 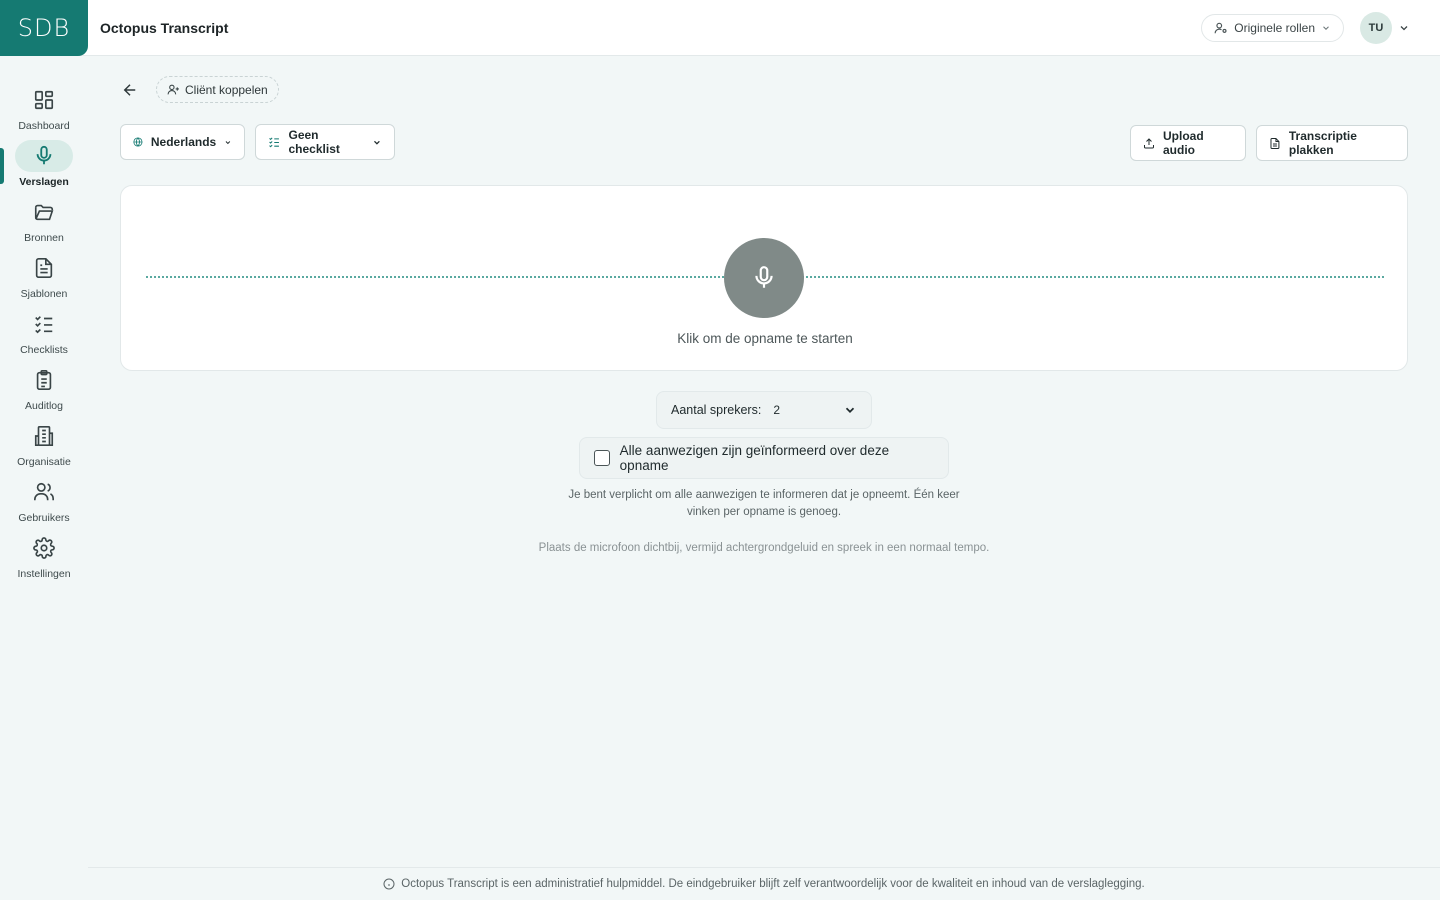 I want to click on clipboard-icon, so click(x=44, y=380).